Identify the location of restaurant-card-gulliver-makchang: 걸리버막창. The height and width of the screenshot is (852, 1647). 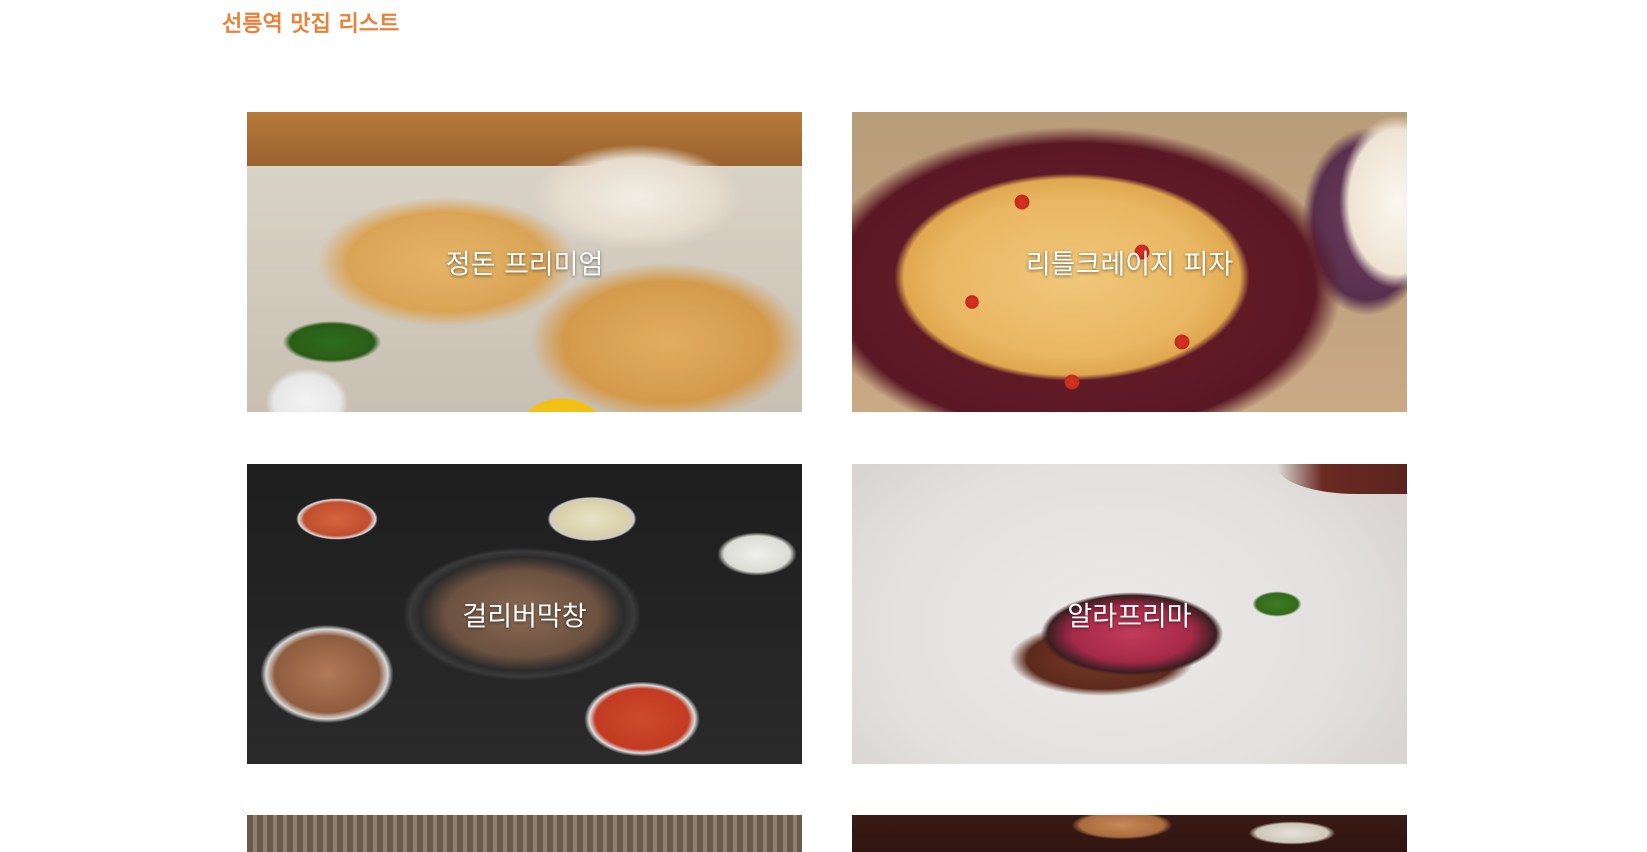
(524, 614).